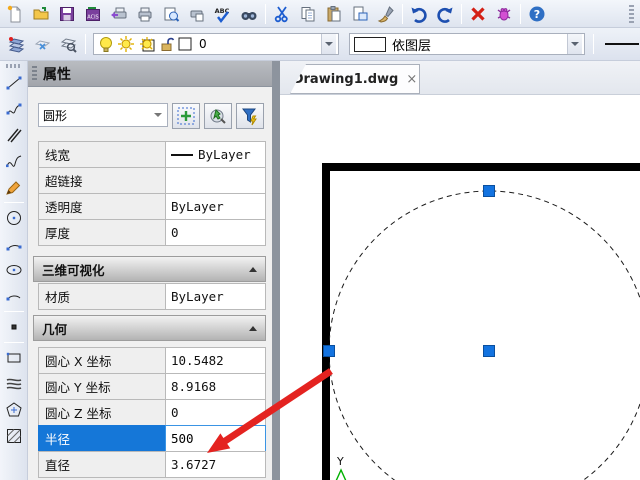 This screenshot has width=640, height=480. What do you see at coordinates (14, 161) in the screenshot?
I see `spline-icon` at bounding box center [14, 161].